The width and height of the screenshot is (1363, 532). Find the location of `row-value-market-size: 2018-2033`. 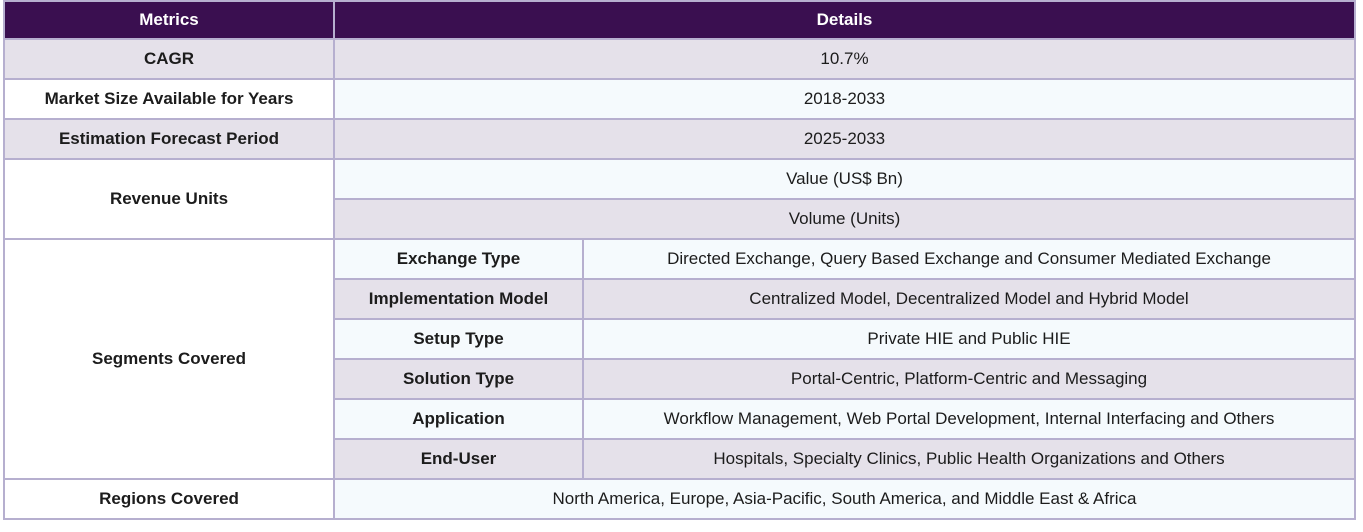

row-value-market-size: 2018-2033 is located at coordinates (844, 99).